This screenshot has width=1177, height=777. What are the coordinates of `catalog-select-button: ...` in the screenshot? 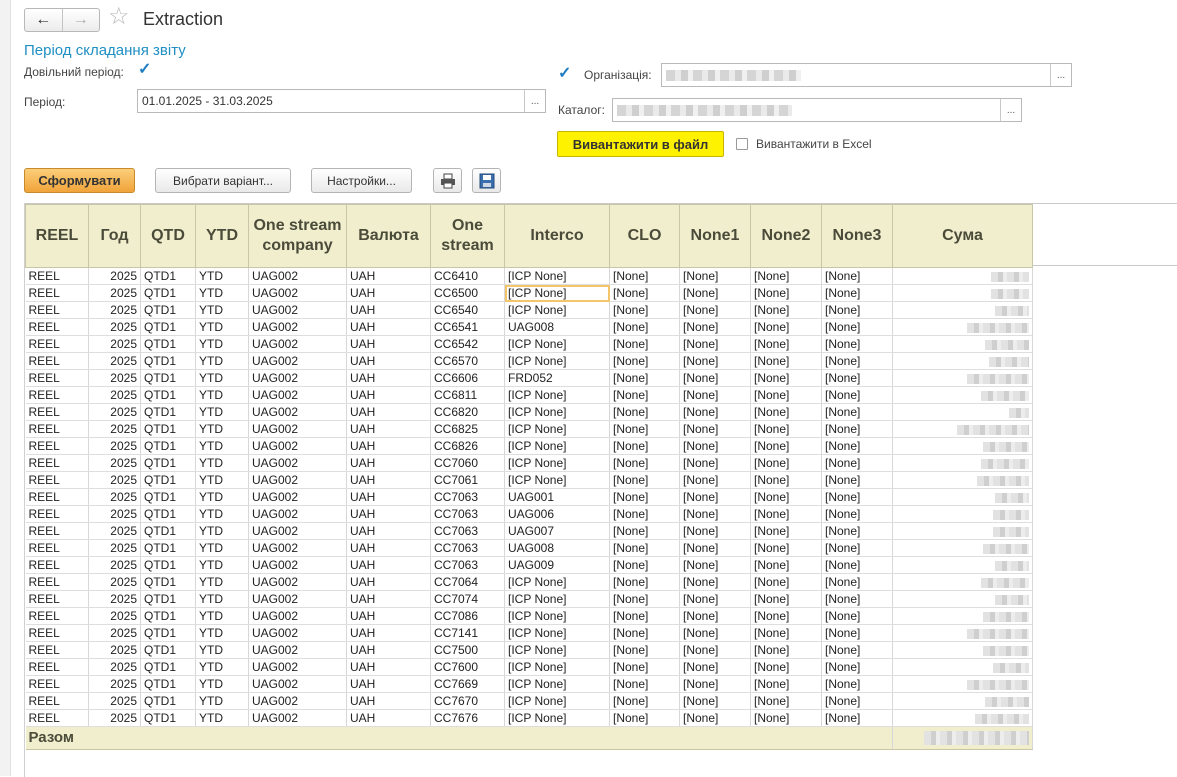 It's located at (1010, 110).